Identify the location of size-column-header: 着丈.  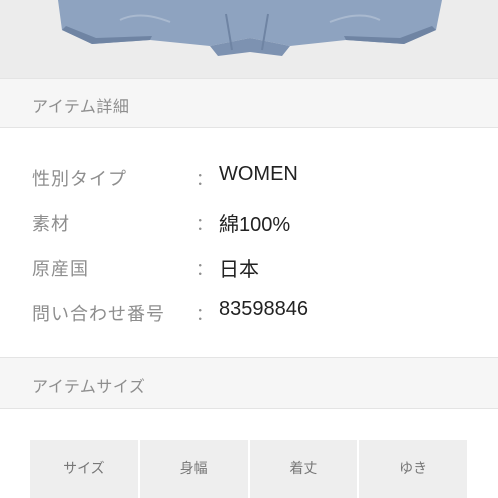
(305, 469).